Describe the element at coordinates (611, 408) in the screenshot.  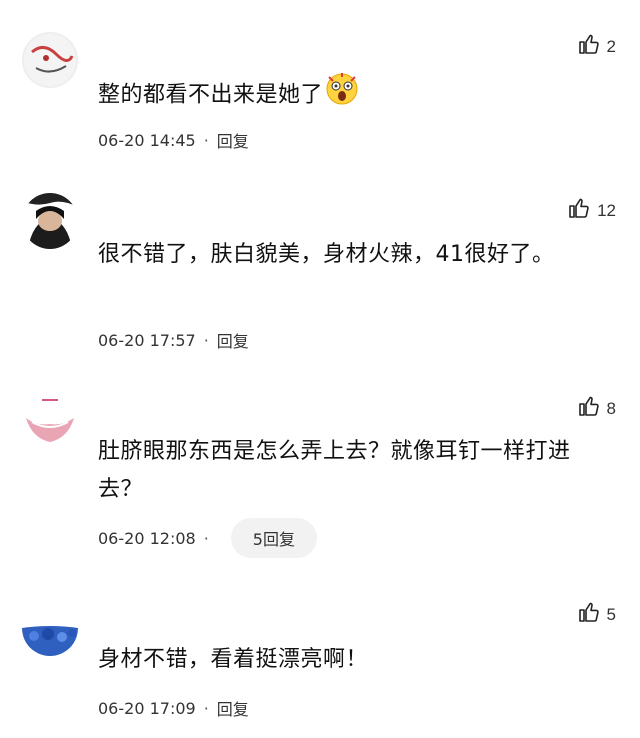
I see `like-count: 8` at that location.